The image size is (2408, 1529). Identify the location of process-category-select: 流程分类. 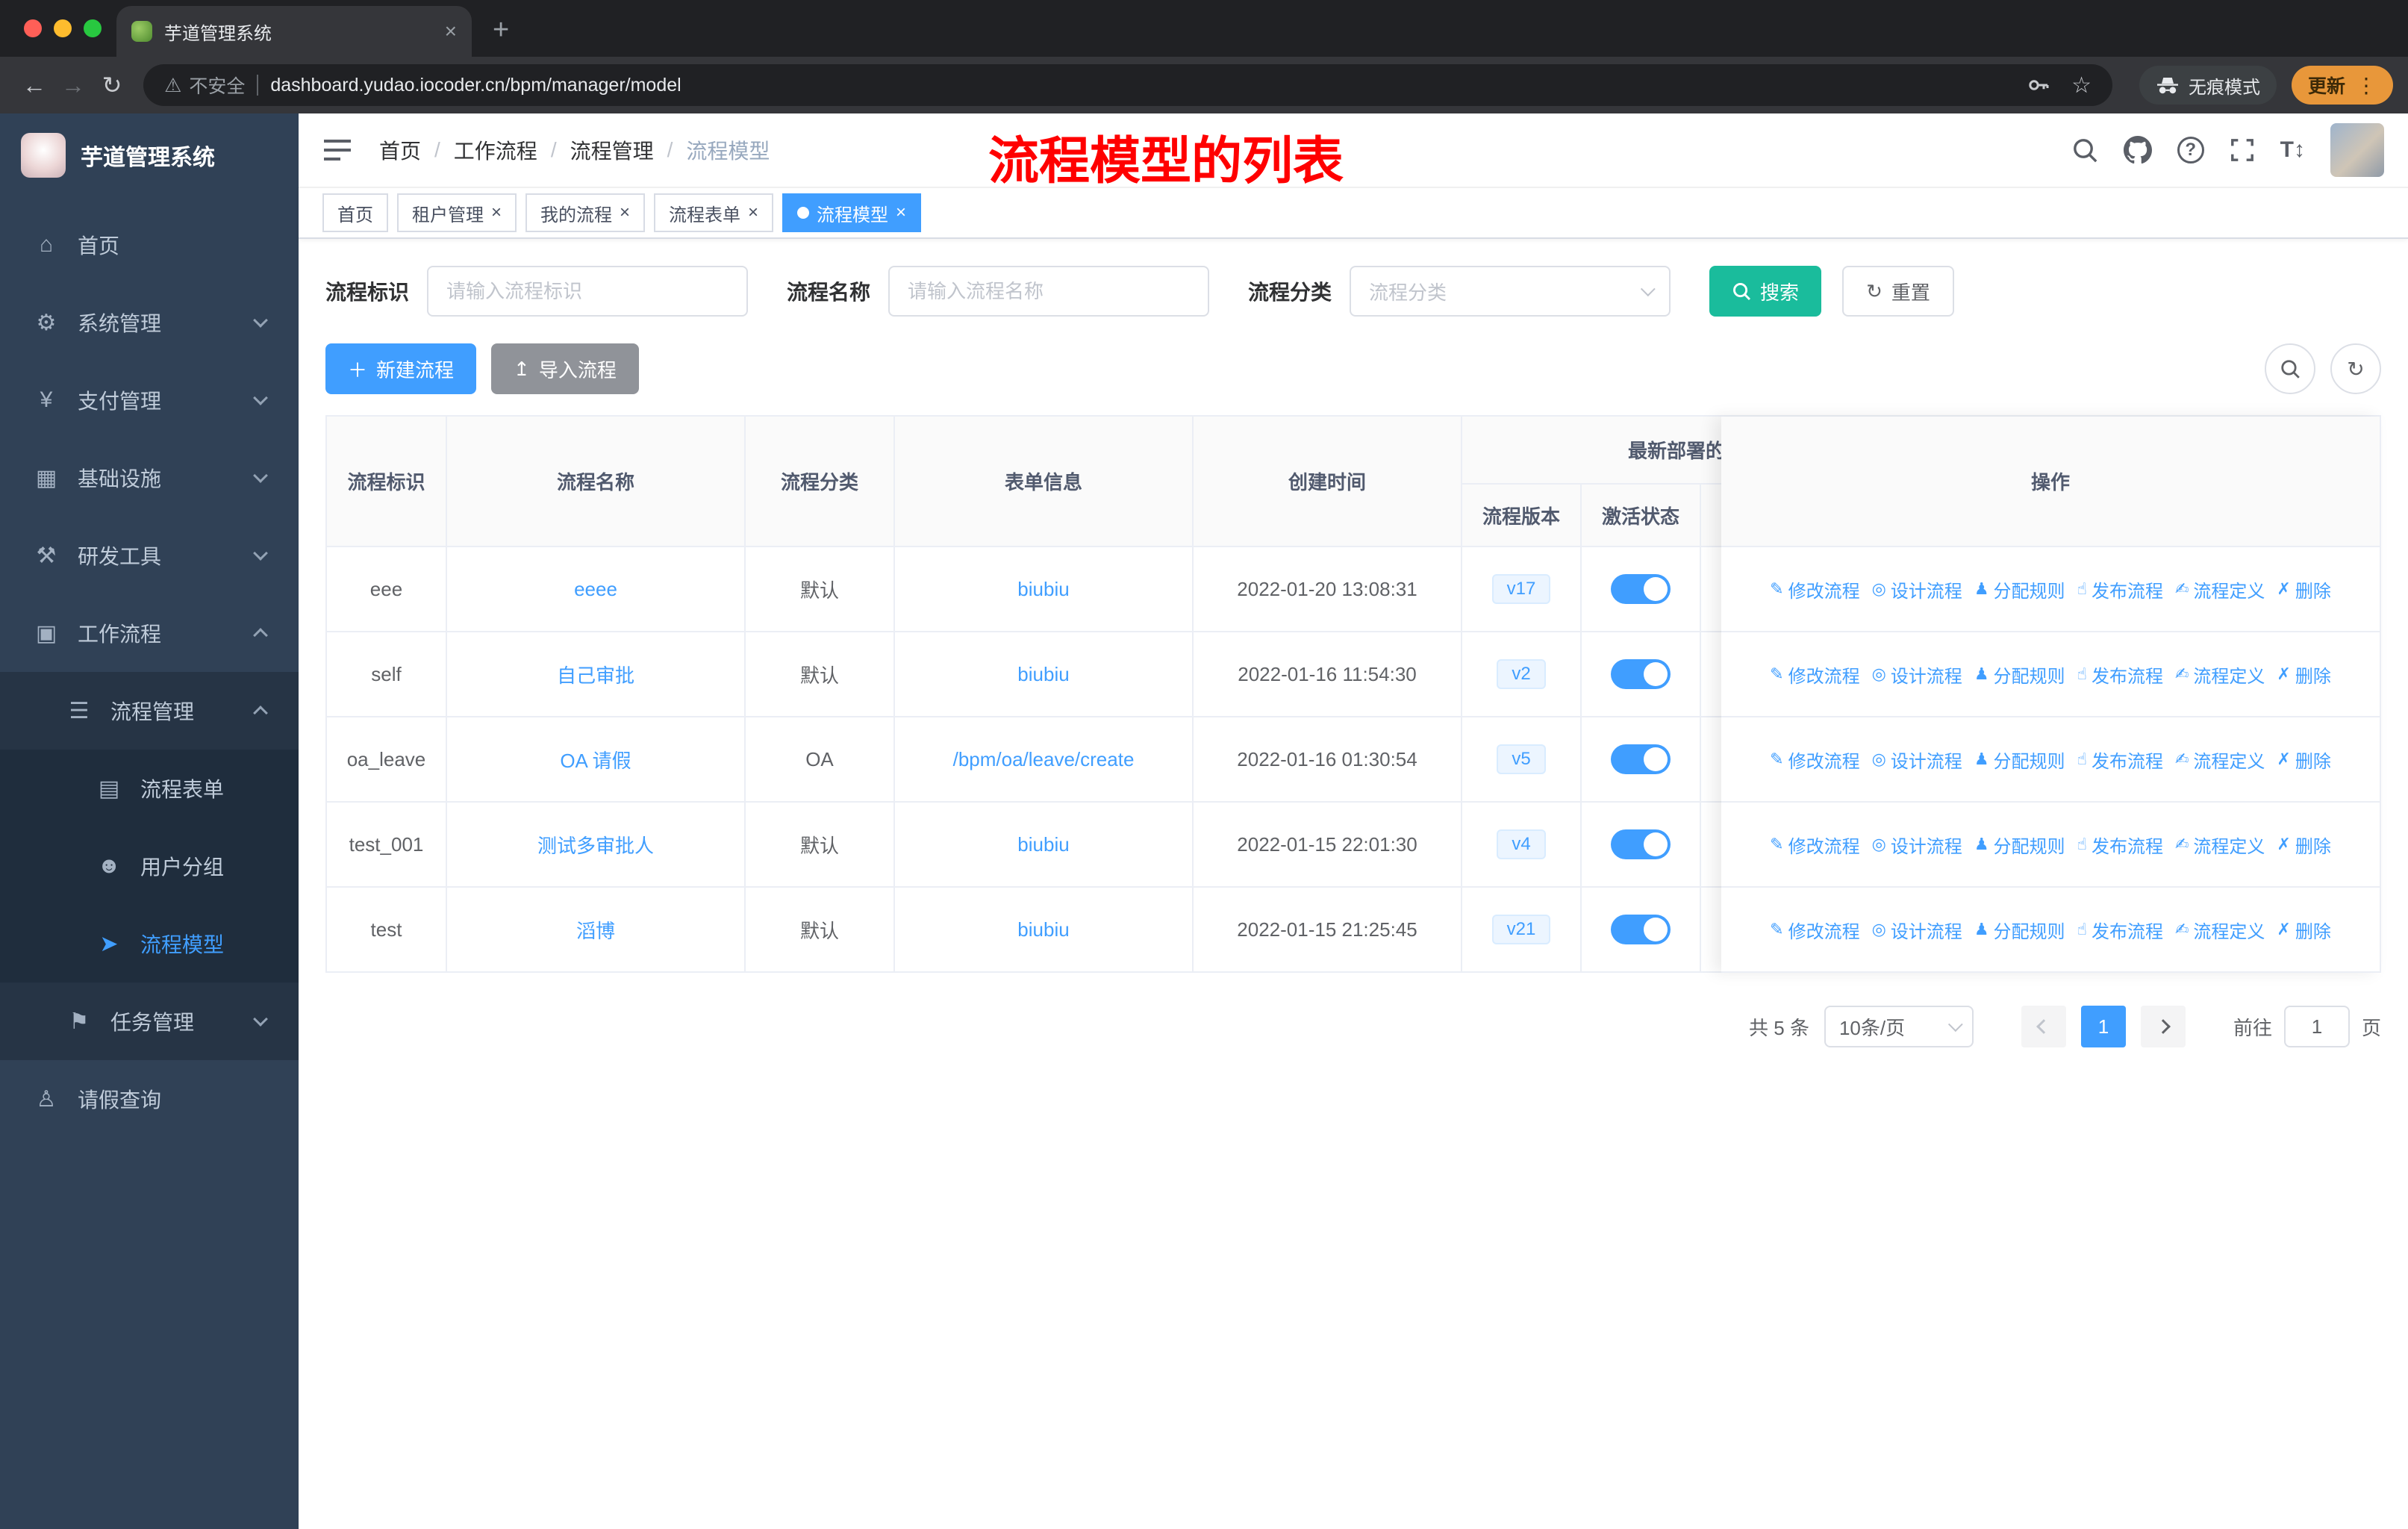
(1510, 291).